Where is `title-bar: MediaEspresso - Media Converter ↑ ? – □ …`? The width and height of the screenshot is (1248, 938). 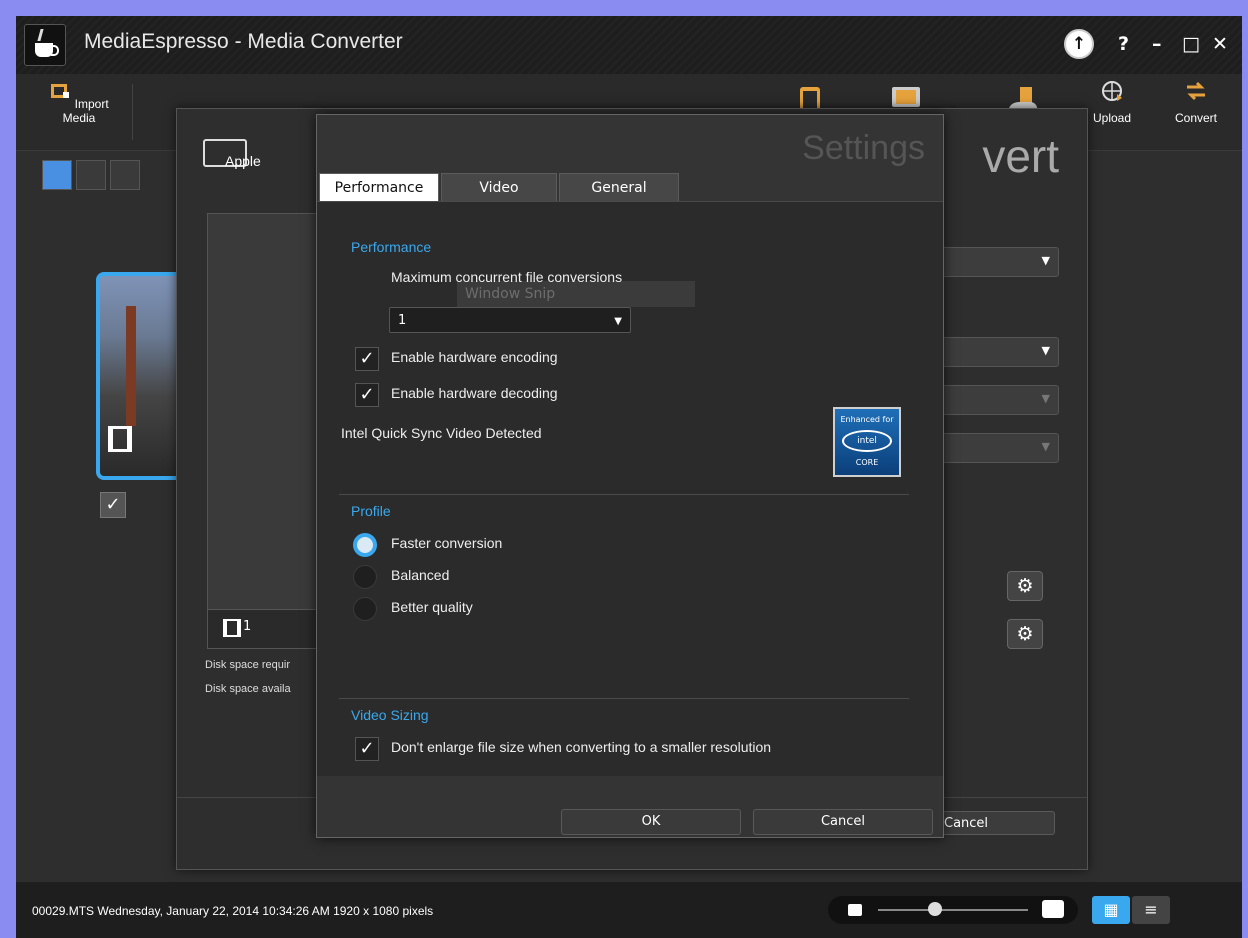 title-bar: MediaEspresso - Media Converter ↑ ? – □ … is located at coordinates (629, 45).